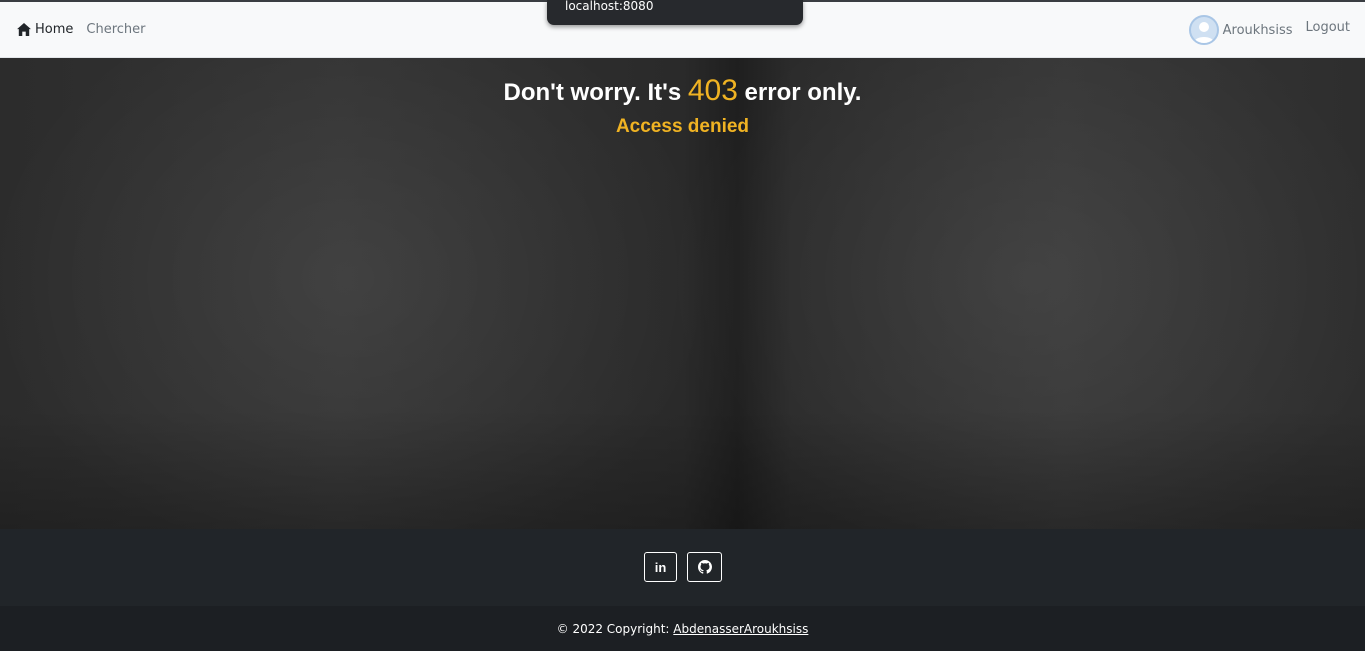  What do you see at coordinates (595, 92) in the screenshot?
I see `headline-prefix: Don't worry. It's` at bounding box center [595, 92].